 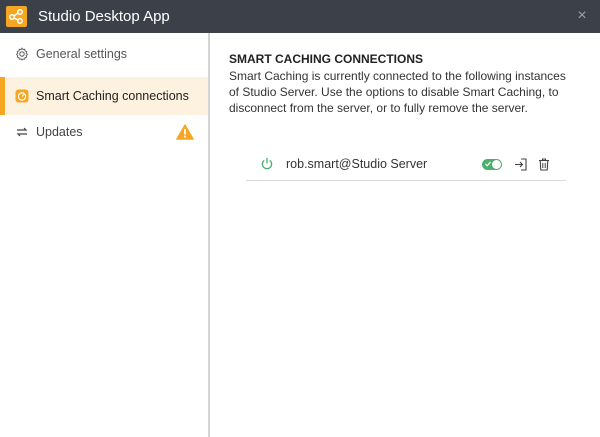 I want to click on connection-row: rob.smart@Studio Server, so click(x=406, y=164).